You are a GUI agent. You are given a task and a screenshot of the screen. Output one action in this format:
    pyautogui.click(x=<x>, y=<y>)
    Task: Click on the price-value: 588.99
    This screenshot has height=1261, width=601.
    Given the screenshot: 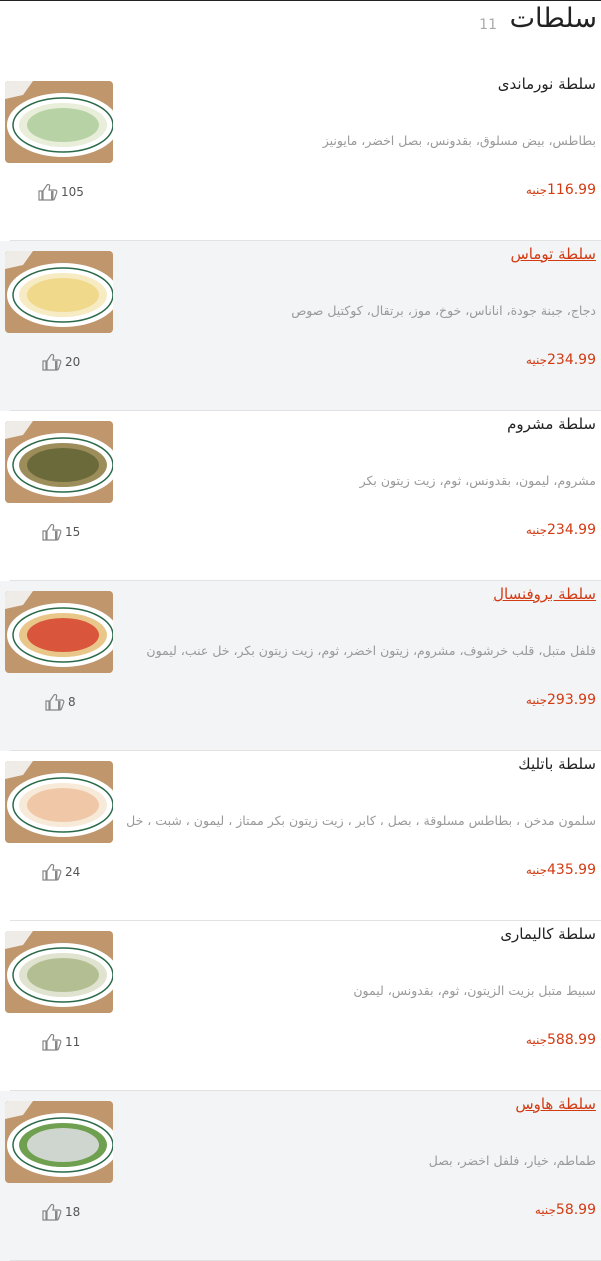 What is the action you would take?
    pyautogui.click(x=571, y=1040)
    